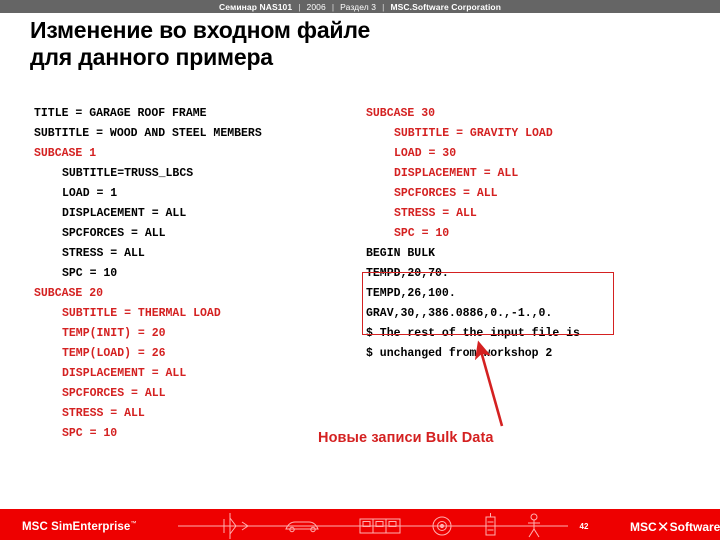  Describe the element at coordinates (302, 527) in the screenshot. I see `car-icon` at that location.